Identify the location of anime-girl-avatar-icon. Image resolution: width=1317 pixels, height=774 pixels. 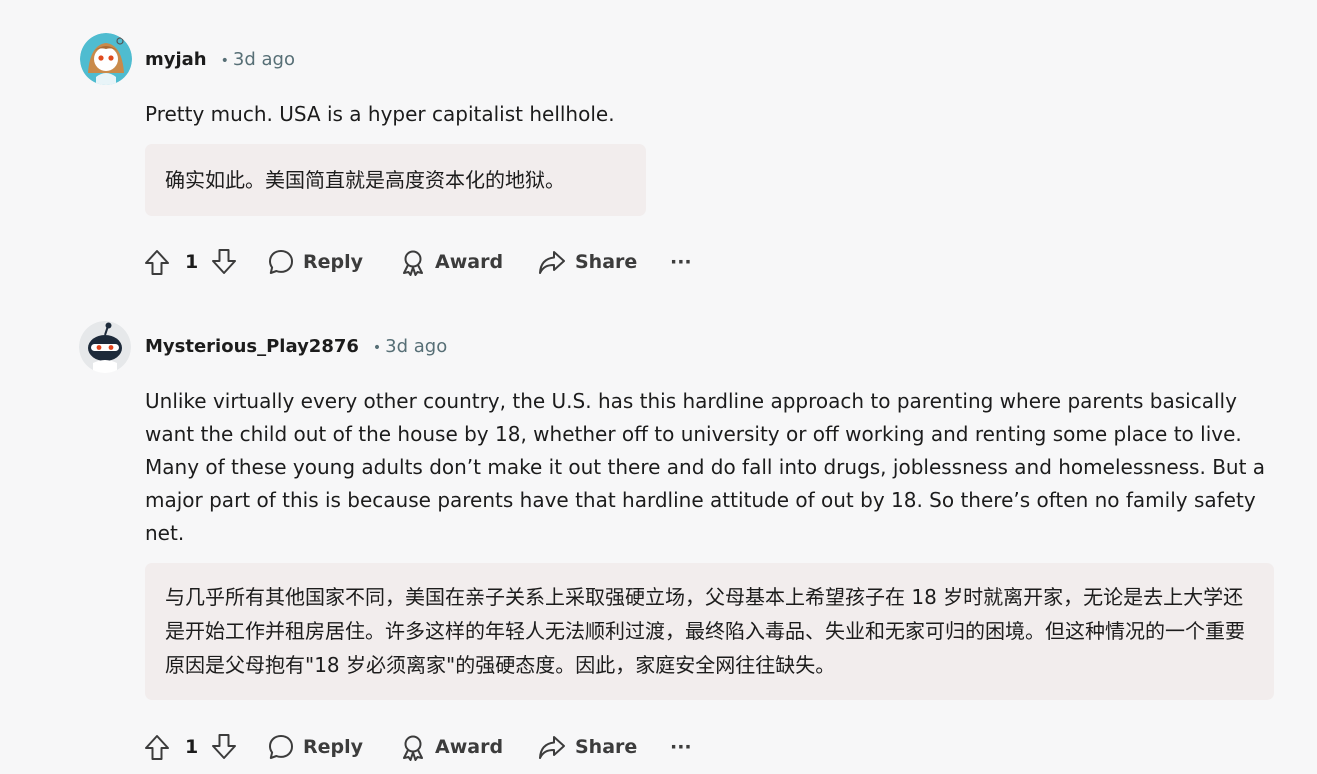
(106, 59).